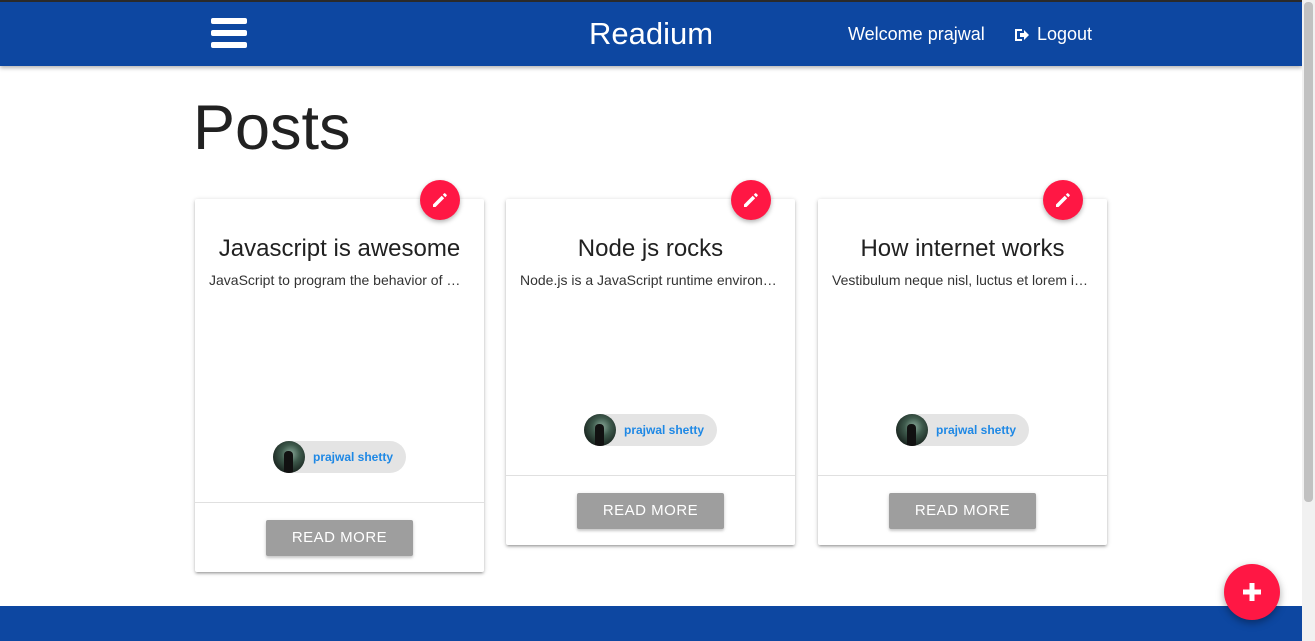  I want to click on add-post-button, so click(1252, 592).